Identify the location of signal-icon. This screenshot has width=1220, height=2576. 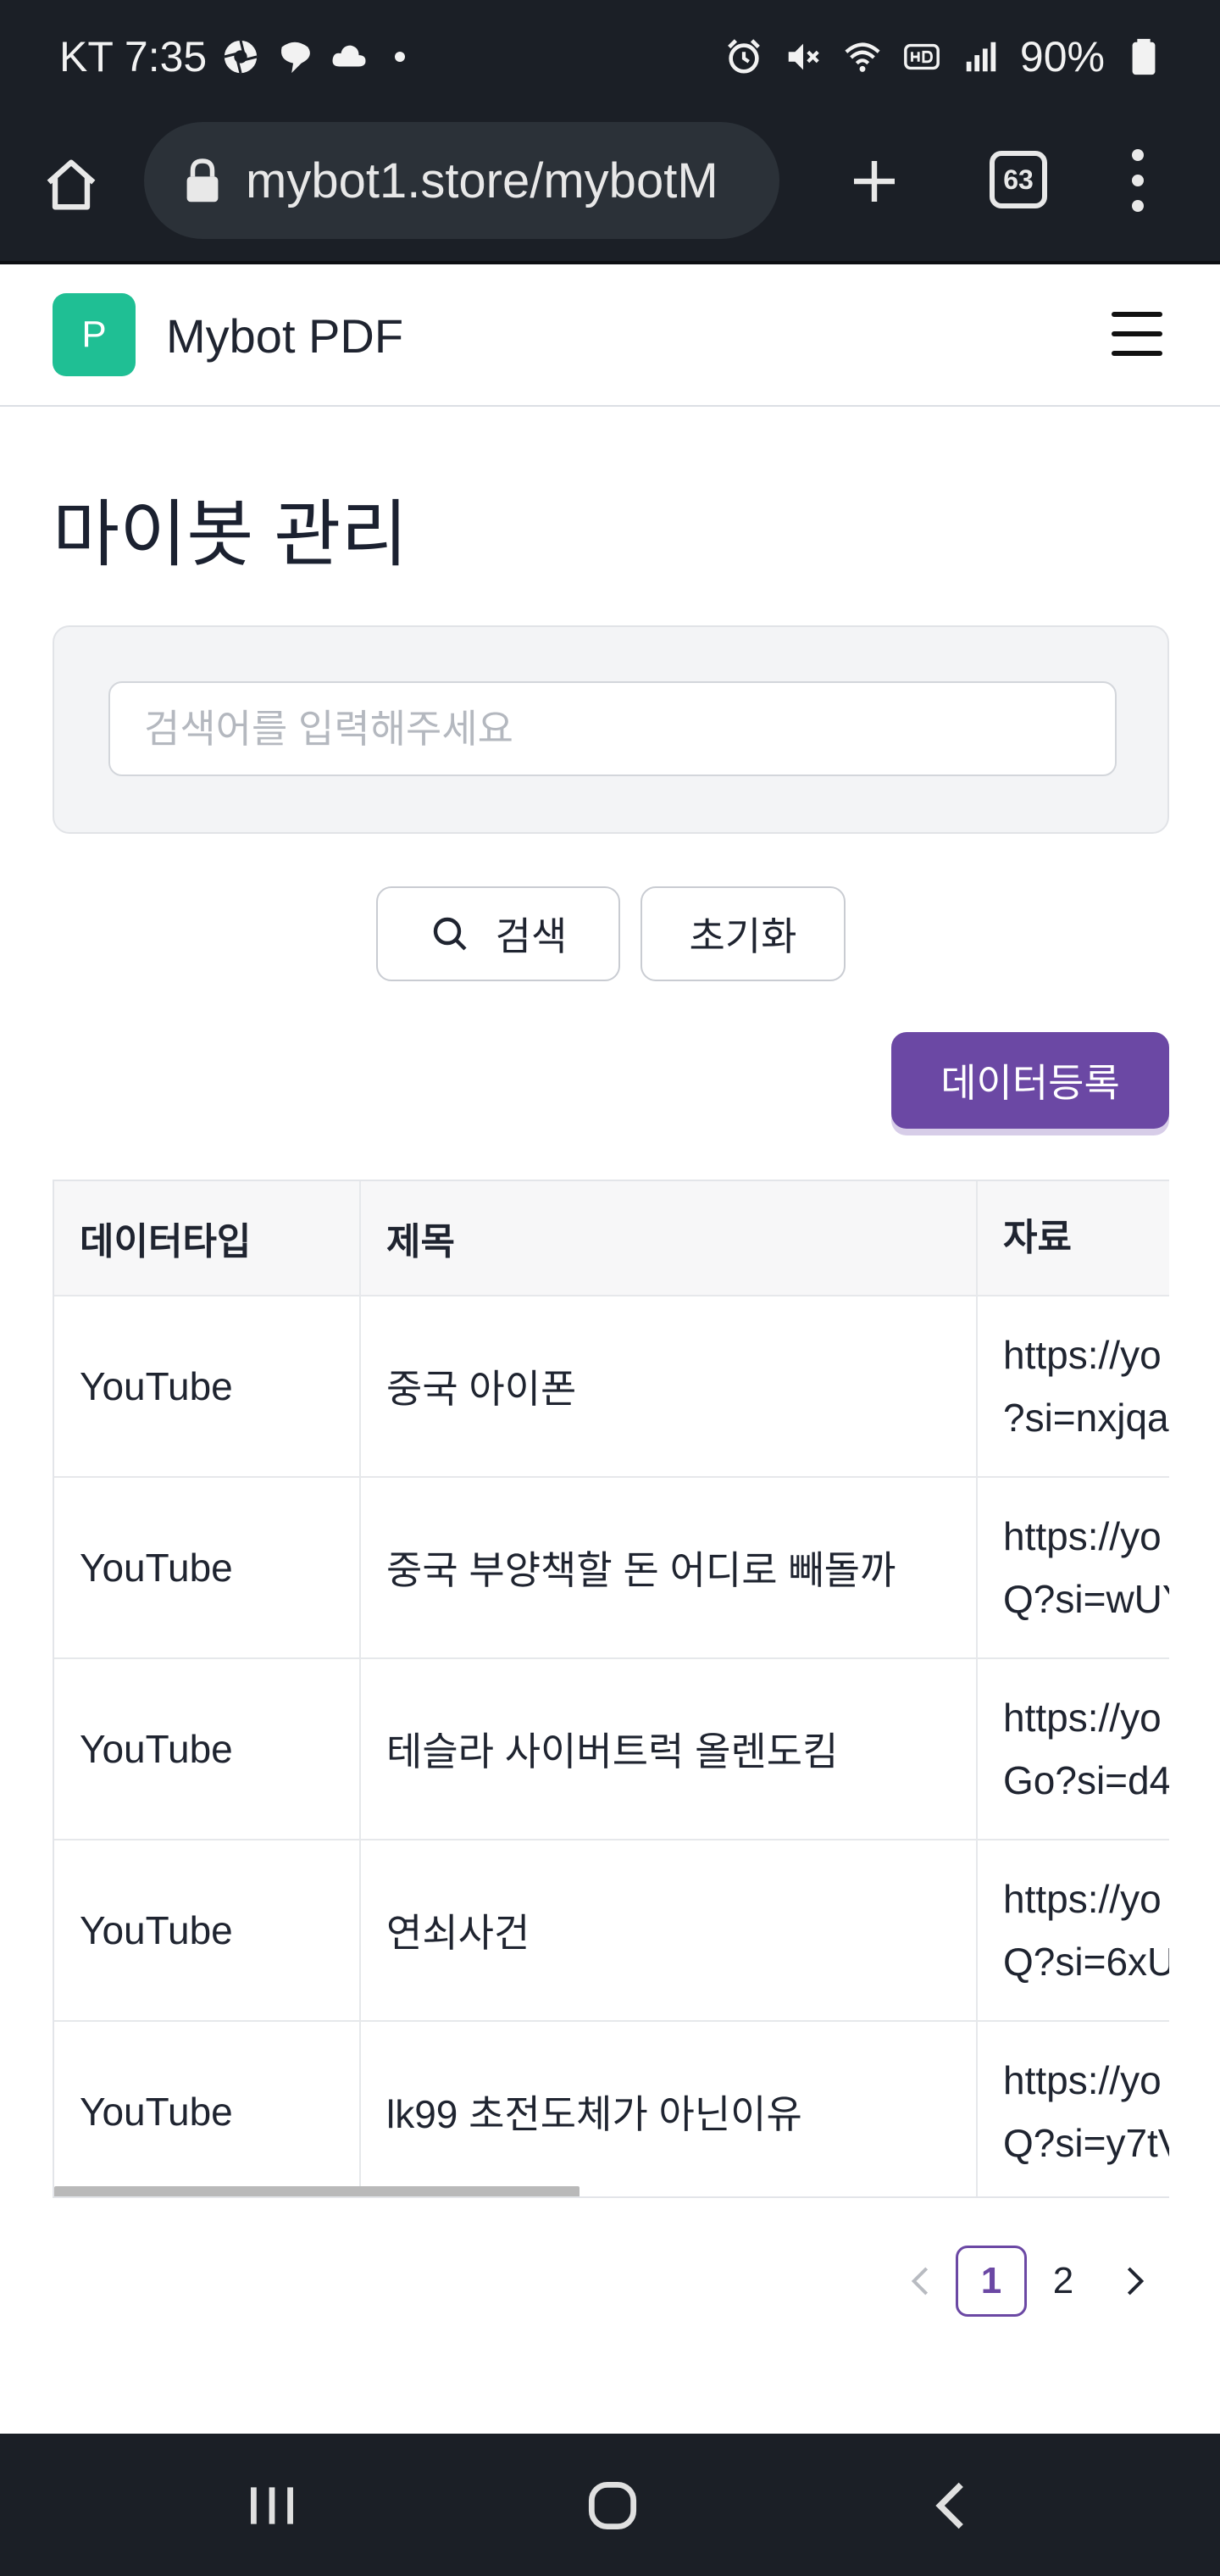
(981, 56).